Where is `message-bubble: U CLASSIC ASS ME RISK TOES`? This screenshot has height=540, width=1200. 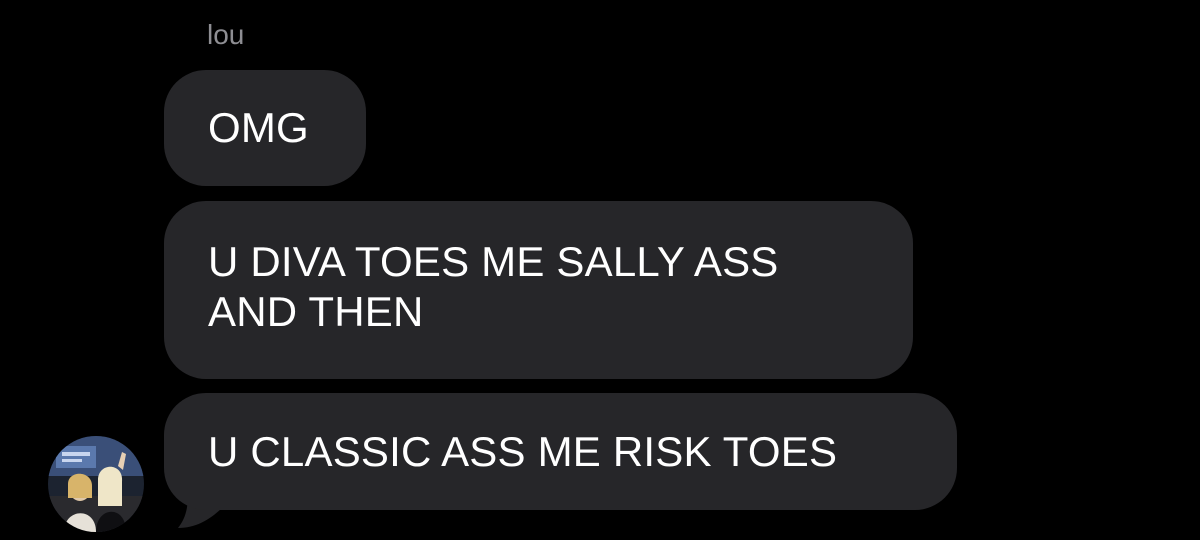 message-bubble: U CLASSIC ASS ME RISK TOES is located at coordinates (560, 451).